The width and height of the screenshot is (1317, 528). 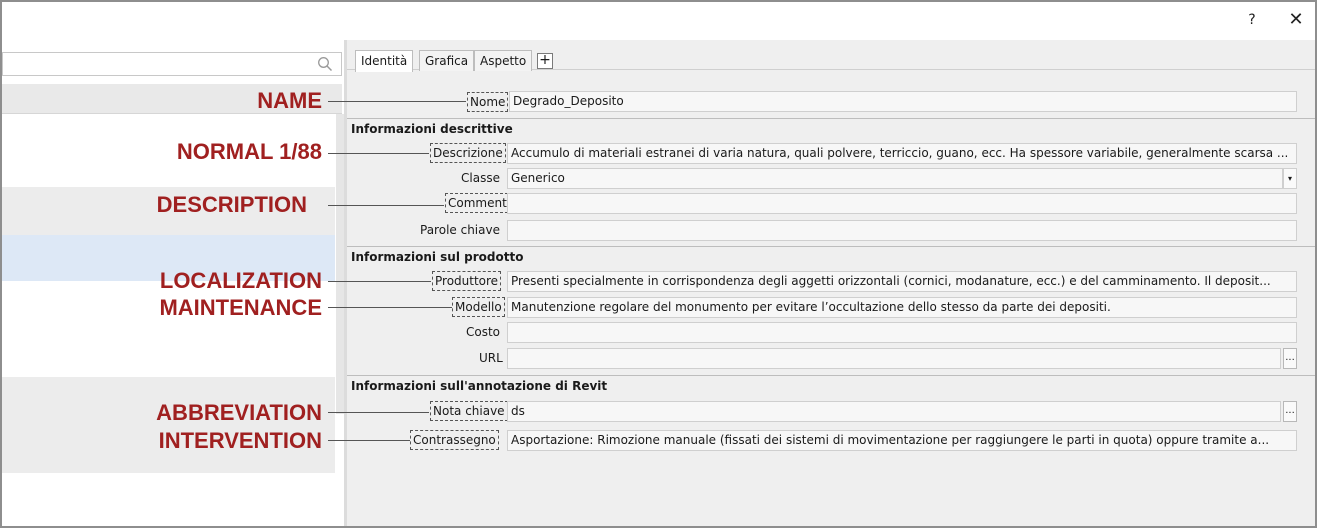 I want to click on label-url: URL, so click(x=491, y=358).